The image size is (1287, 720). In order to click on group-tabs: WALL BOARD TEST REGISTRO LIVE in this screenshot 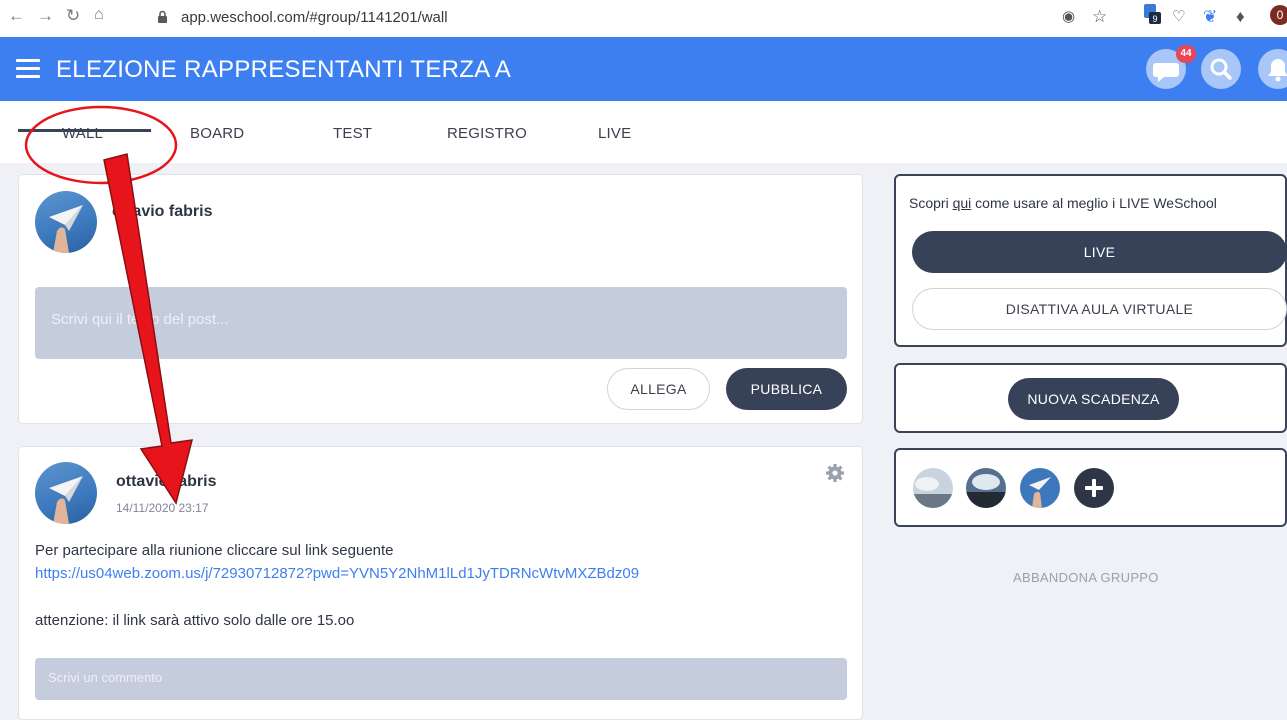, I will do `click(643, 132)`.